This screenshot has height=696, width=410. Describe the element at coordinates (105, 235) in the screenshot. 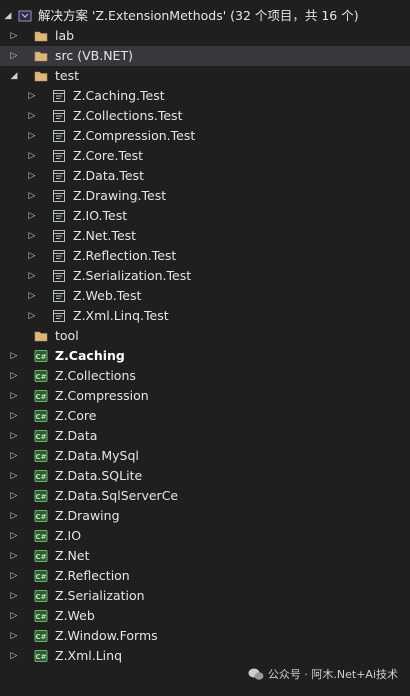

I see `test-project-label: Z.Net.Test` at that location.